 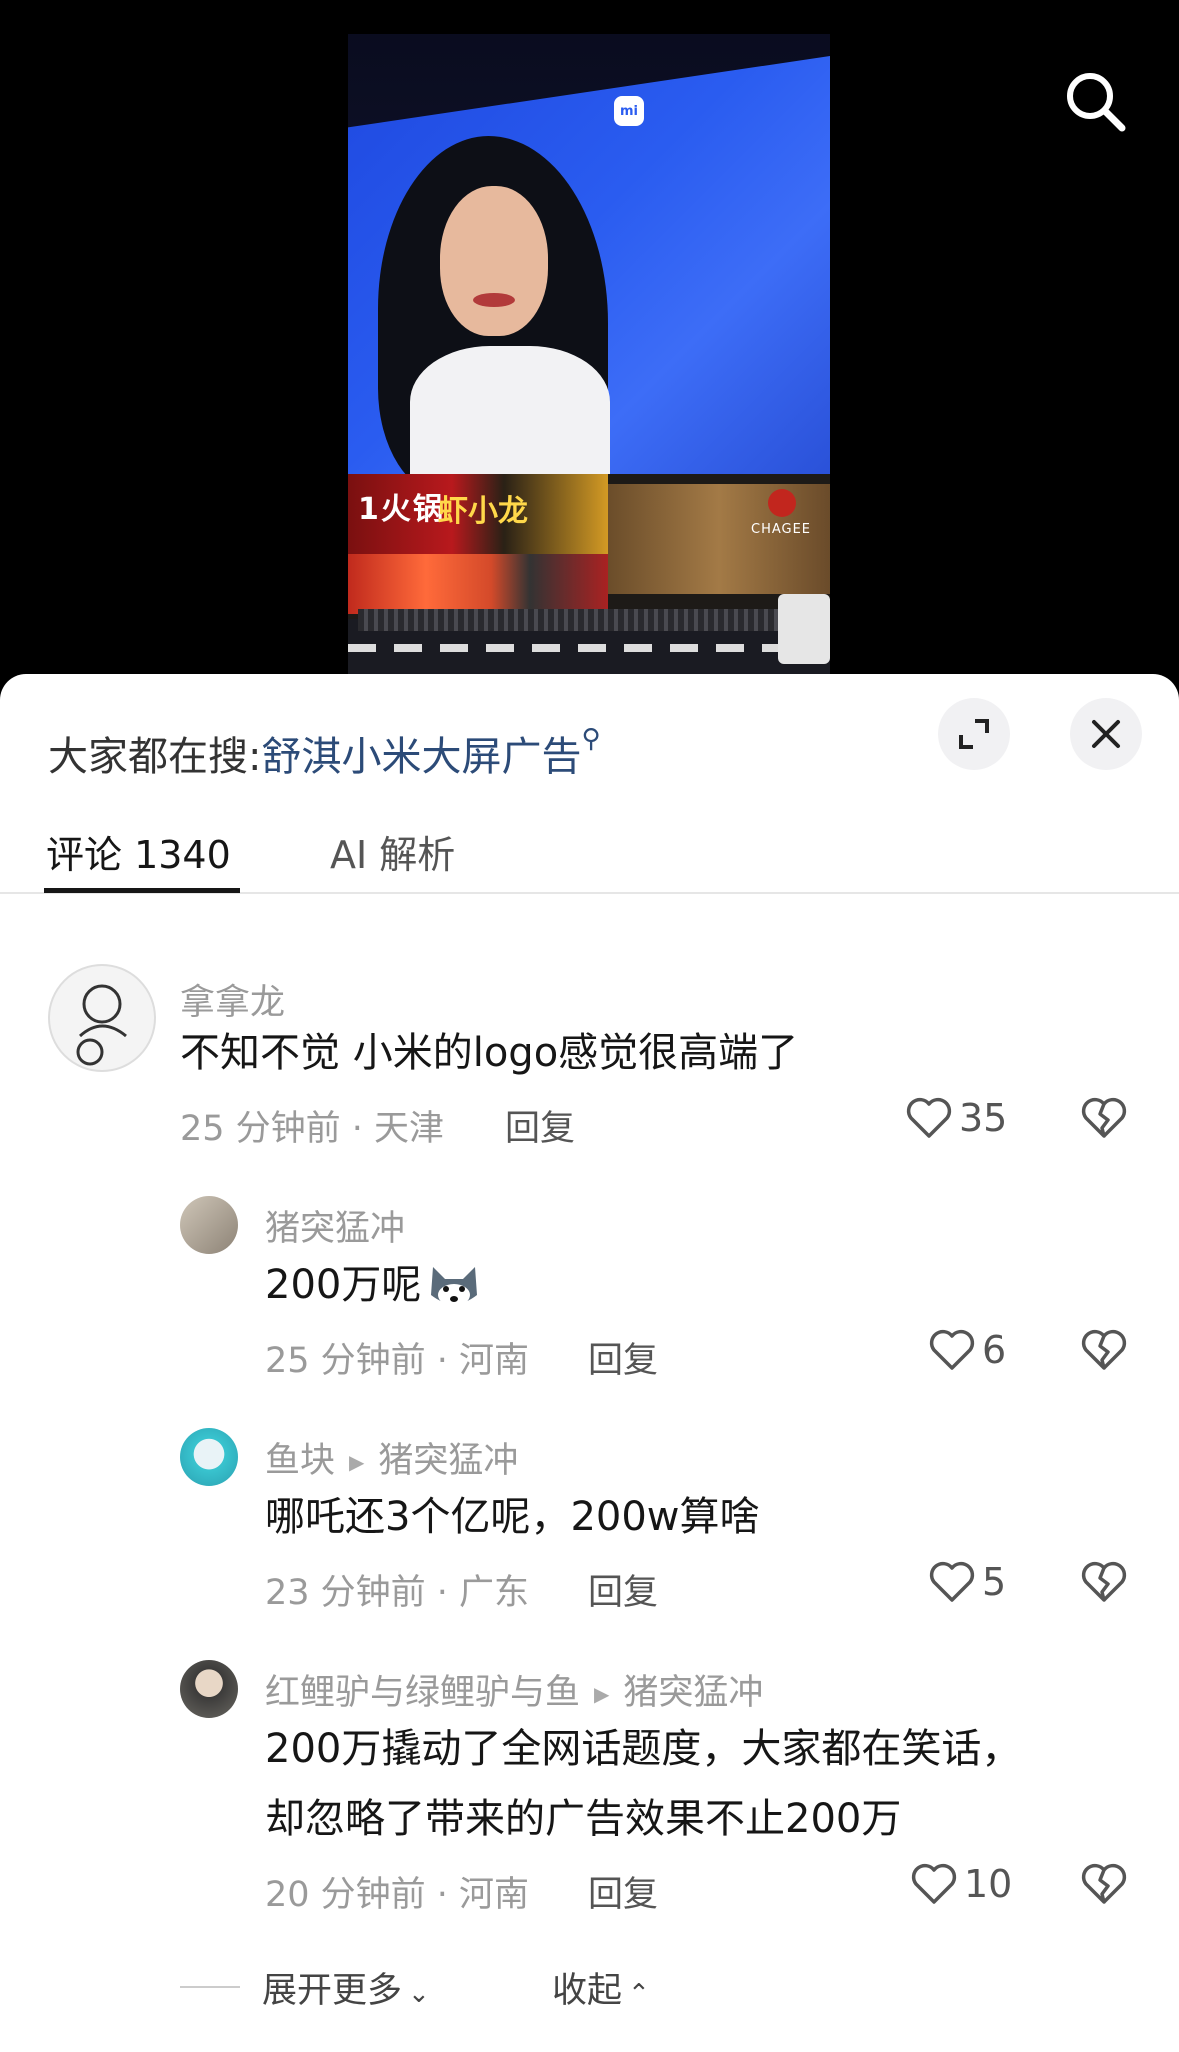 I want to click on comment-meta: 23 分钟前 · 广东, so click(x=397, y=1593).